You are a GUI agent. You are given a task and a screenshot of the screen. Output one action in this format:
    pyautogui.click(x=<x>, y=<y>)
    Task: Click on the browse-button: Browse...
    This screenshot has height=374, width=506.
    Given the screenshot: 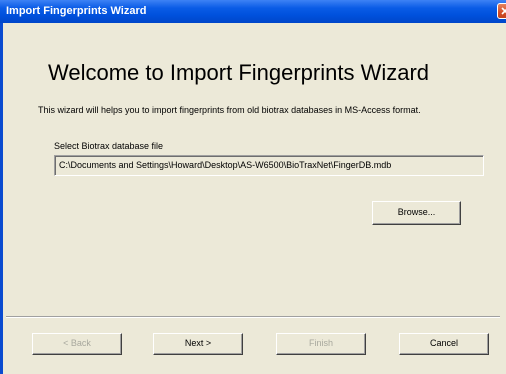 What is the action you would take?
    pyautogui.click(x=416, y=213)
    